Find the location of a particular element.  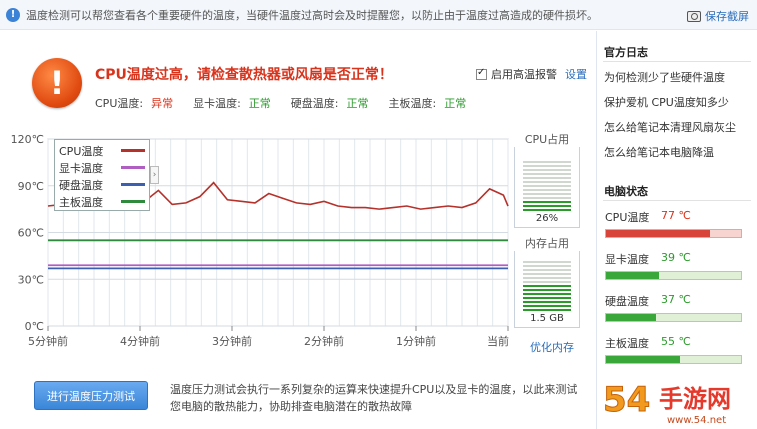

log-link: 保护爱机 CPU温度知多少 is located at coordinates (666, 102).